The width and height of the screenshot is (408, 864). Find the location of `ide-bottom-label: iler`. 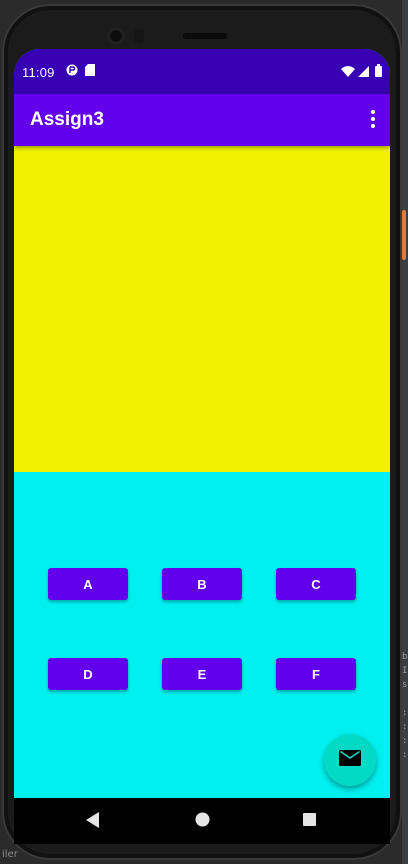

ide-bottom-label: iler is located at coordinates (10, 854).